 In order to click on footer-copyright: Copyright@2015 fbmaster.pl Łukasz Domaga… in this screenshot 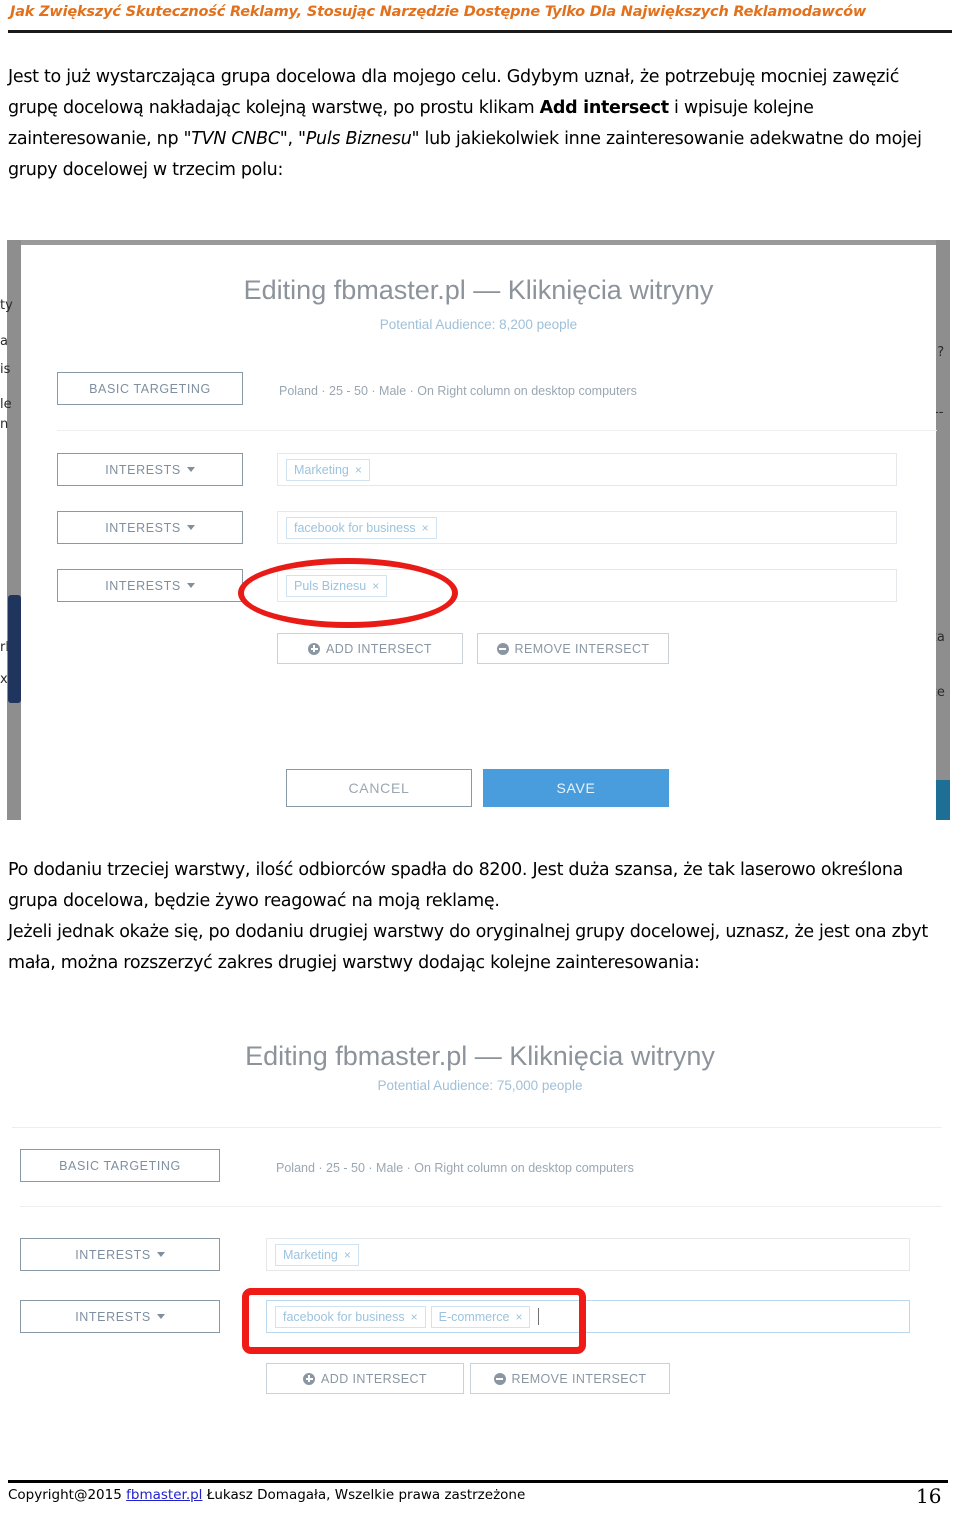, I will do `click(266, 1495)`.